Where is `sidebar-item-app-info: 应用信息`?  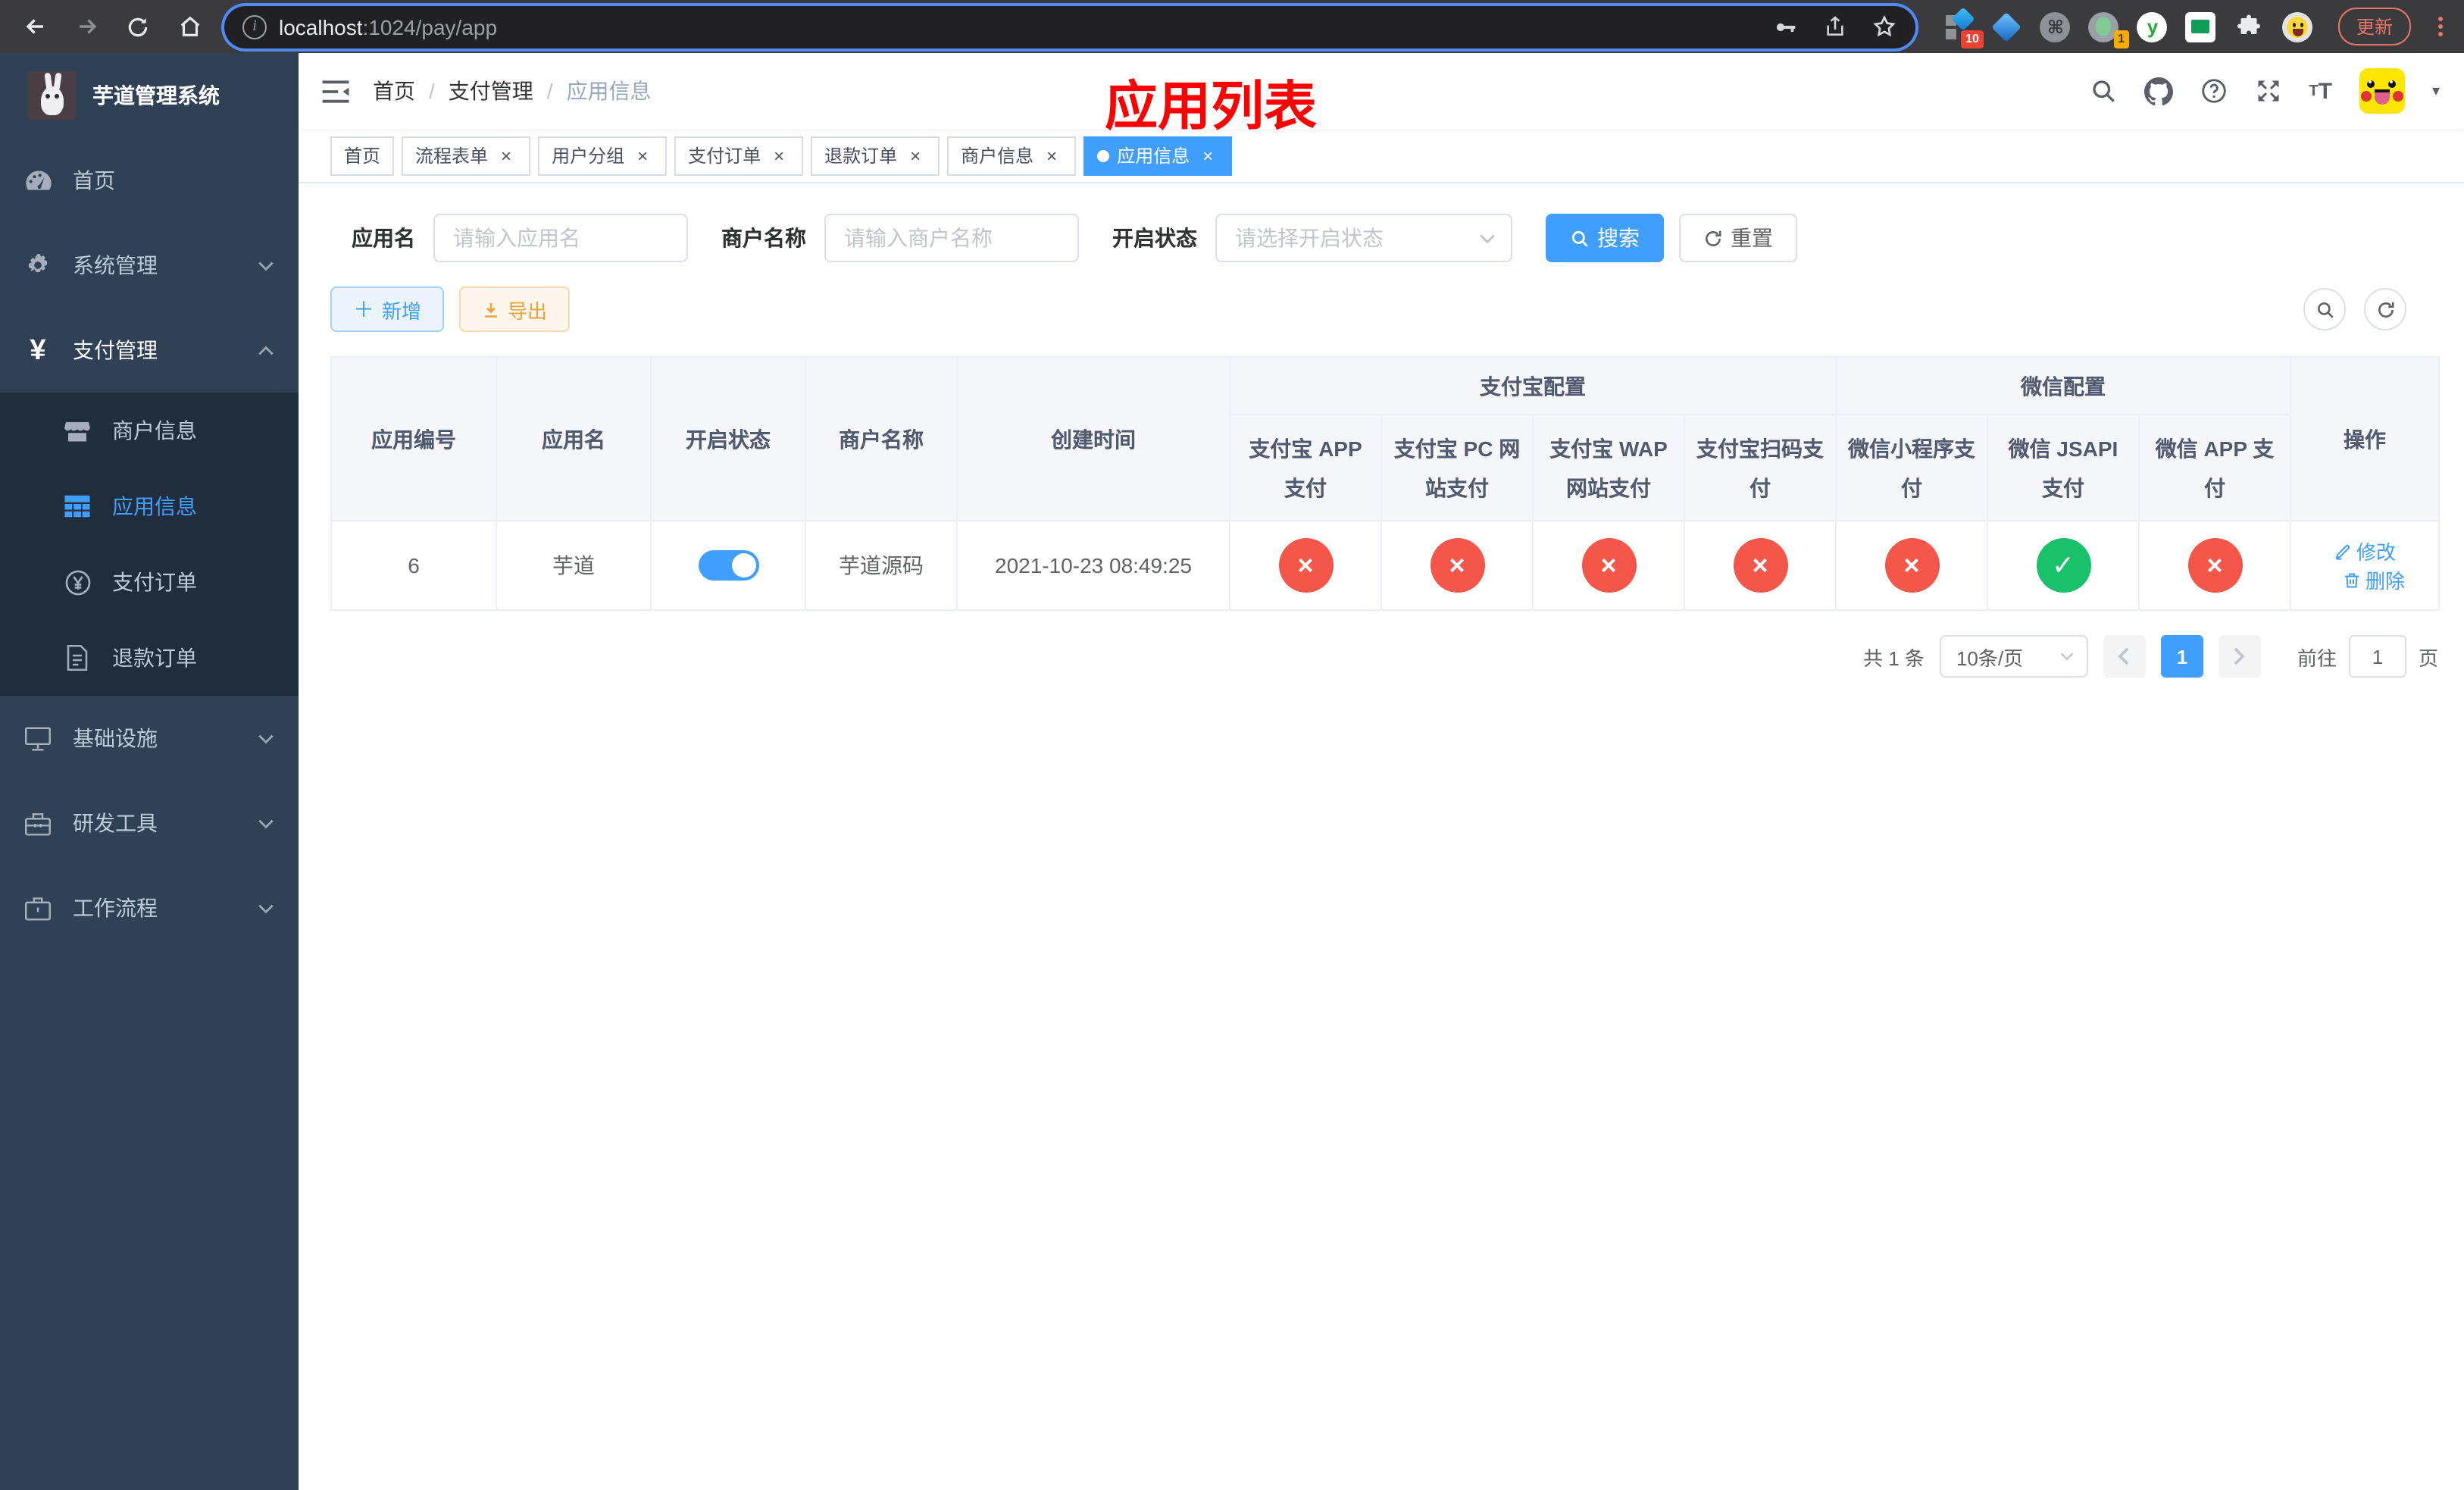
sidebar-item-app-info: 应用信息 is located at coordinates (149, 506).